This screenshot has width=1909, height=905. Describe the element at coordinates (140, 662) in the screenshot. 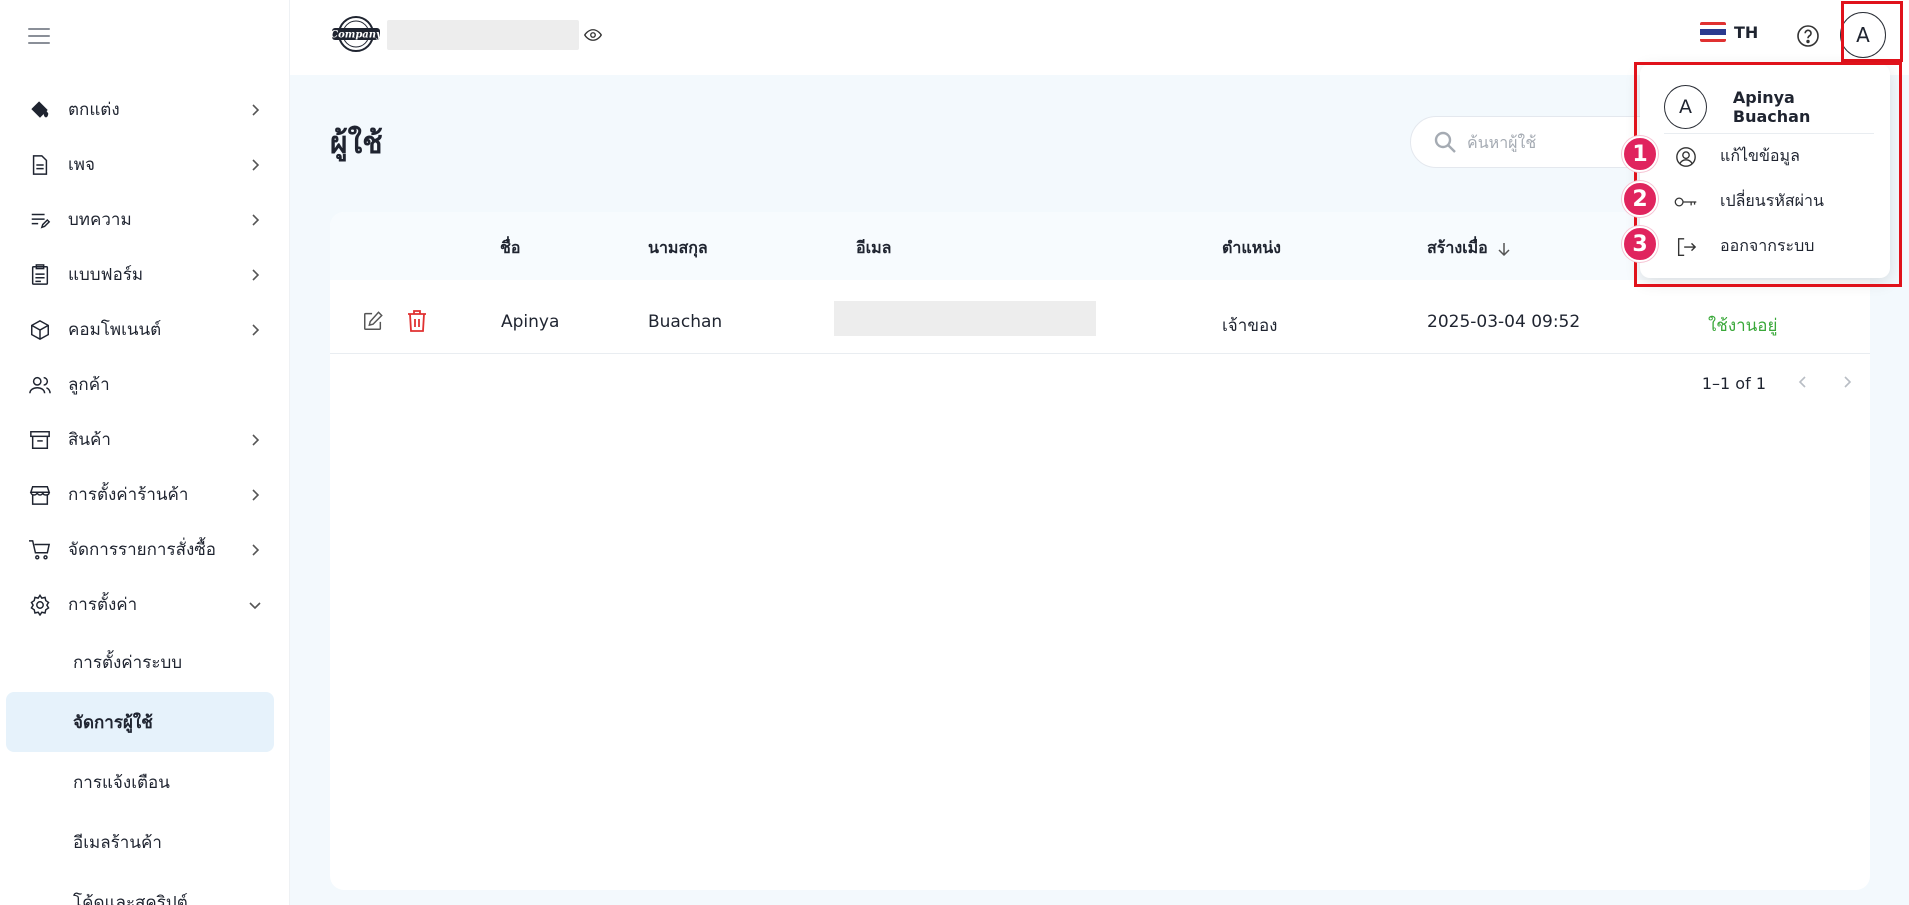

I see `sidebar-subitem-system-settings: การตั้งค่าระบบ` at that location.